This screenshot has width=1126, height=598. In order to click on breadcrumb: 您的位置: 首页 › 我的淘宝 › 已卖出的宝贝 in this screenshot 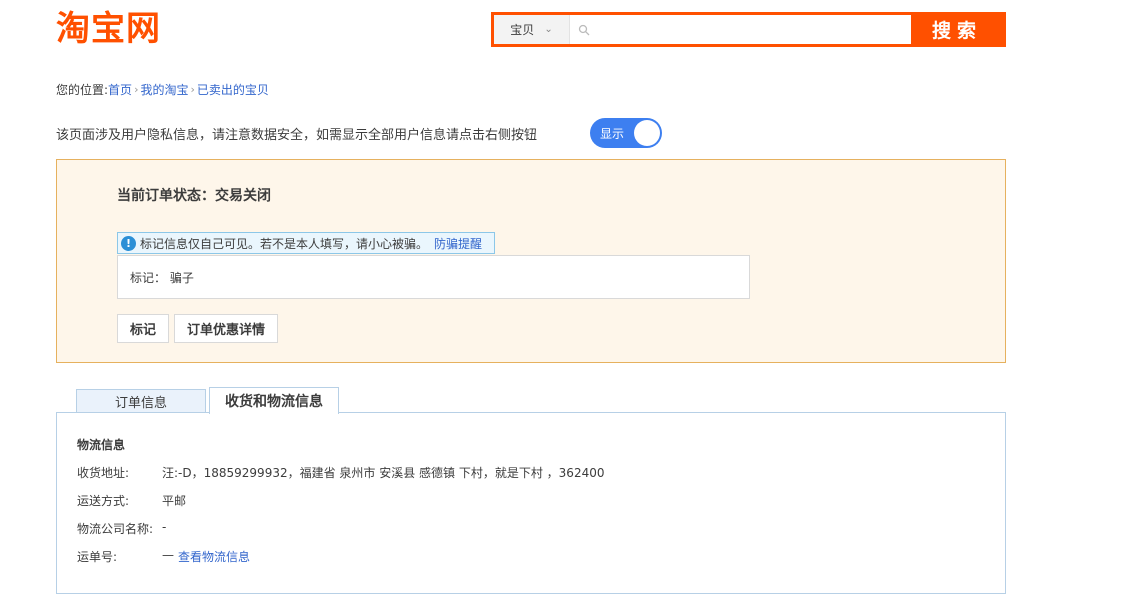, I will do `click(162, 89)`.